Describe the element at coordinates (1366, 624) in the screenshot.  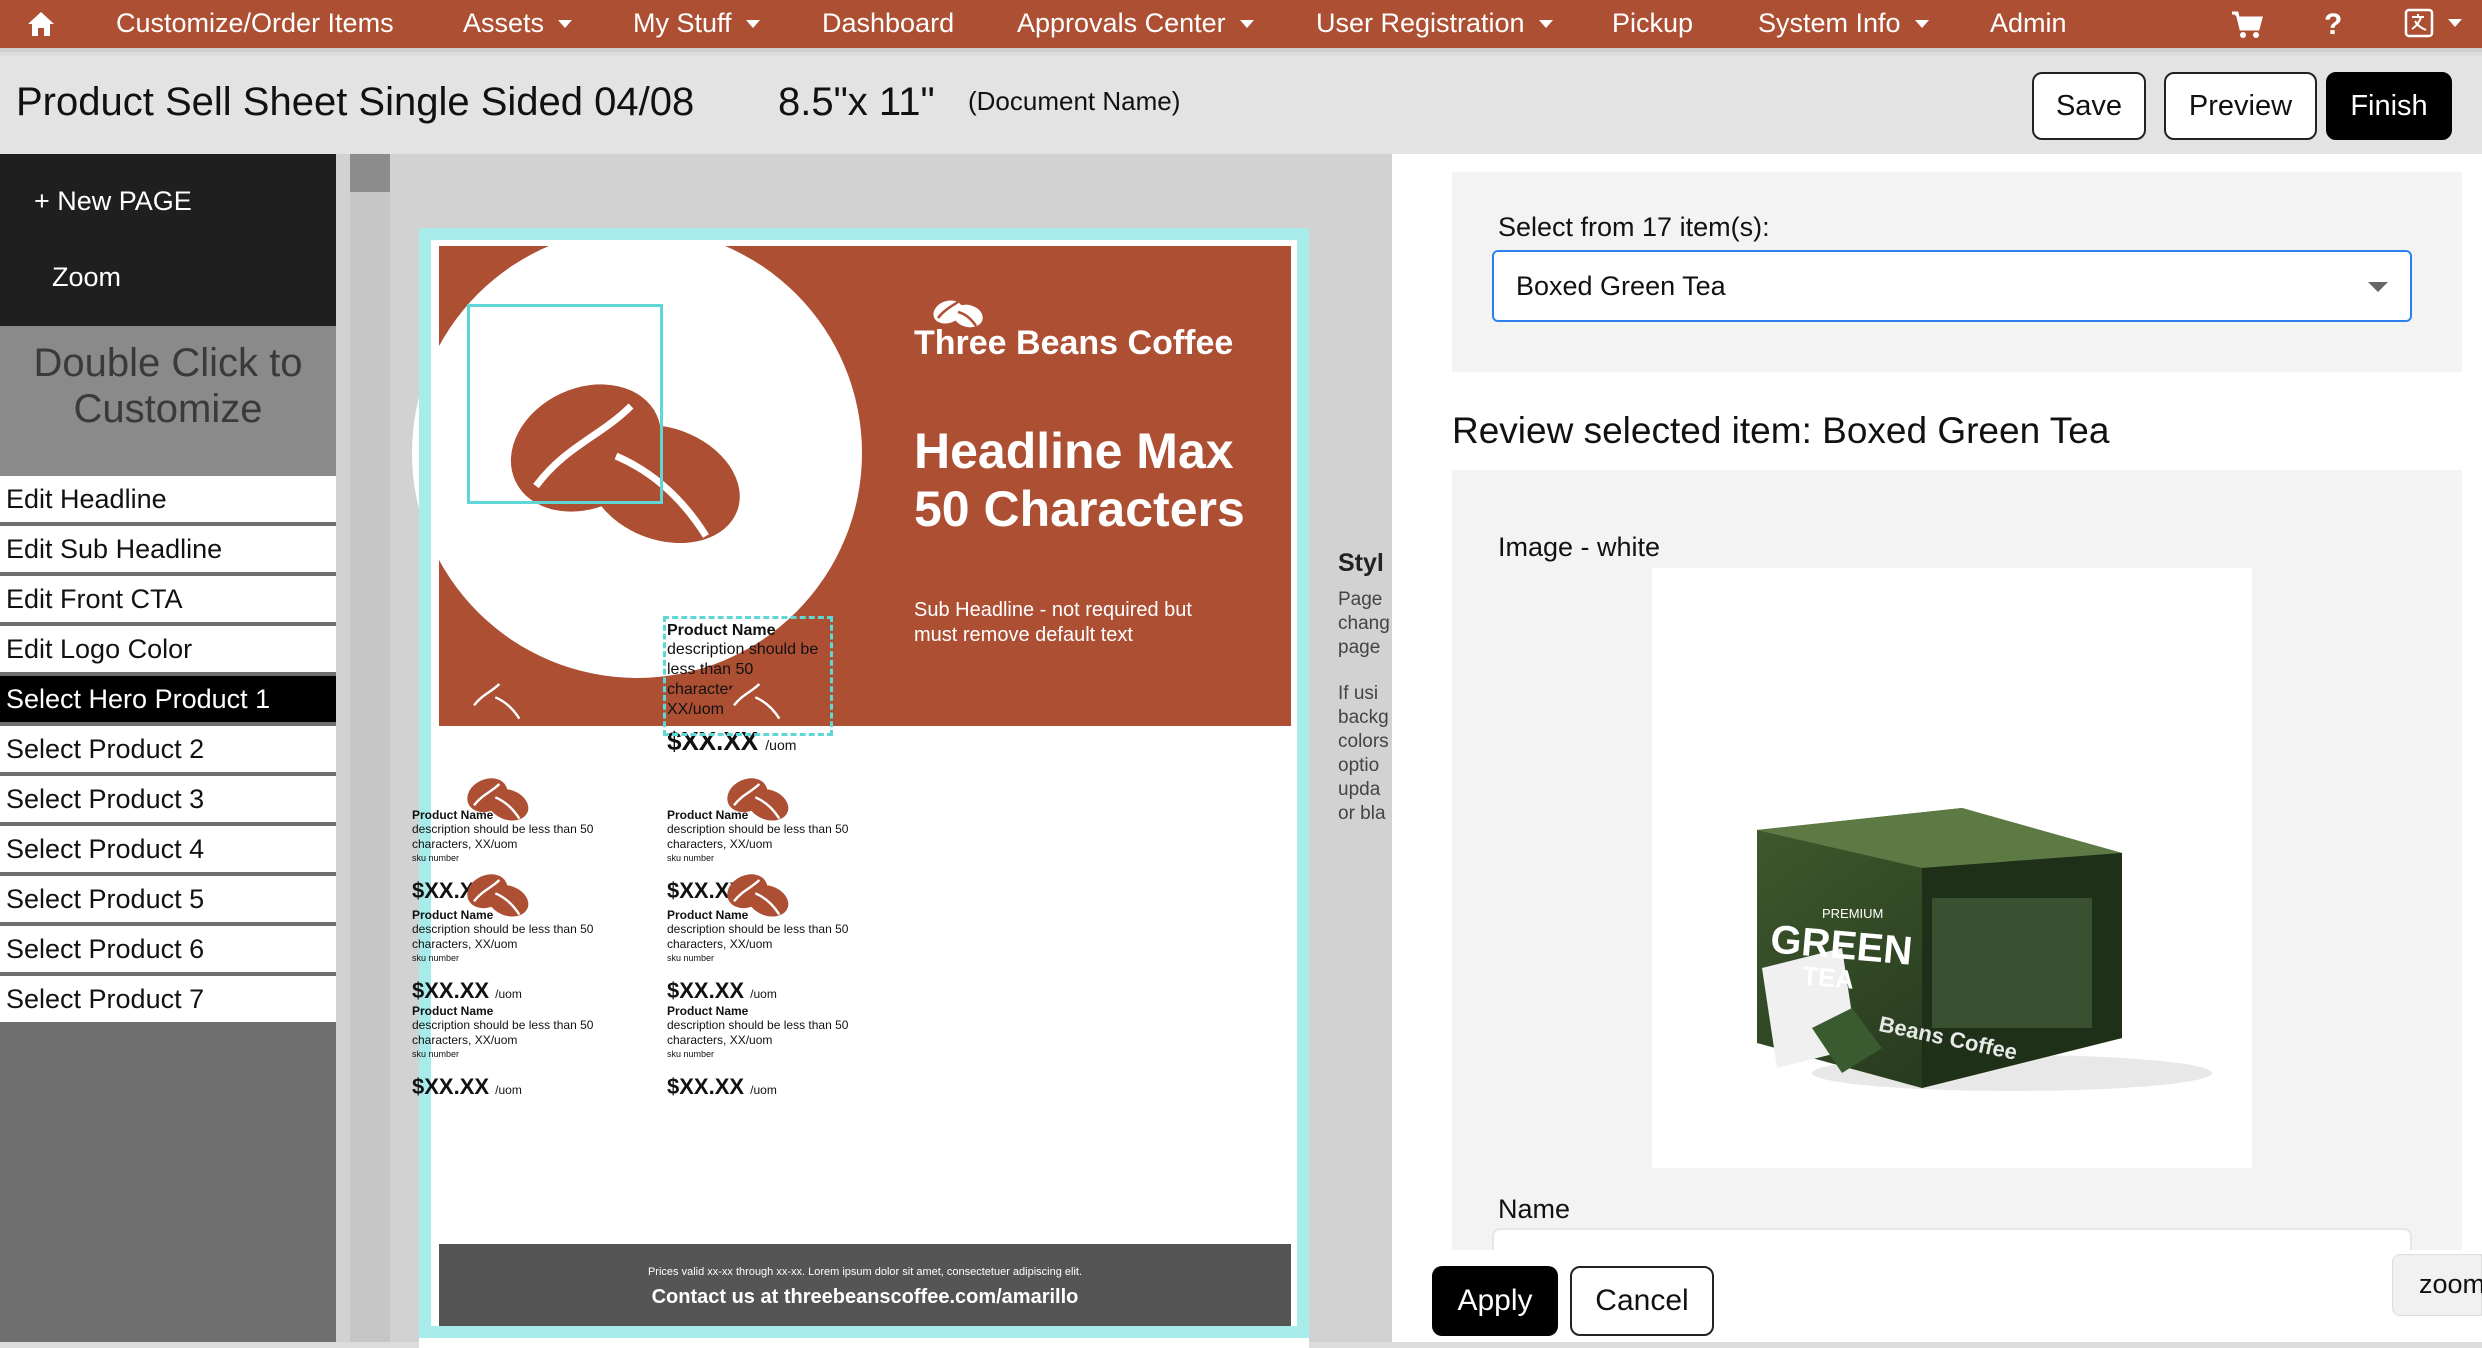
I see `style-text-1: Page chang page` at that location.